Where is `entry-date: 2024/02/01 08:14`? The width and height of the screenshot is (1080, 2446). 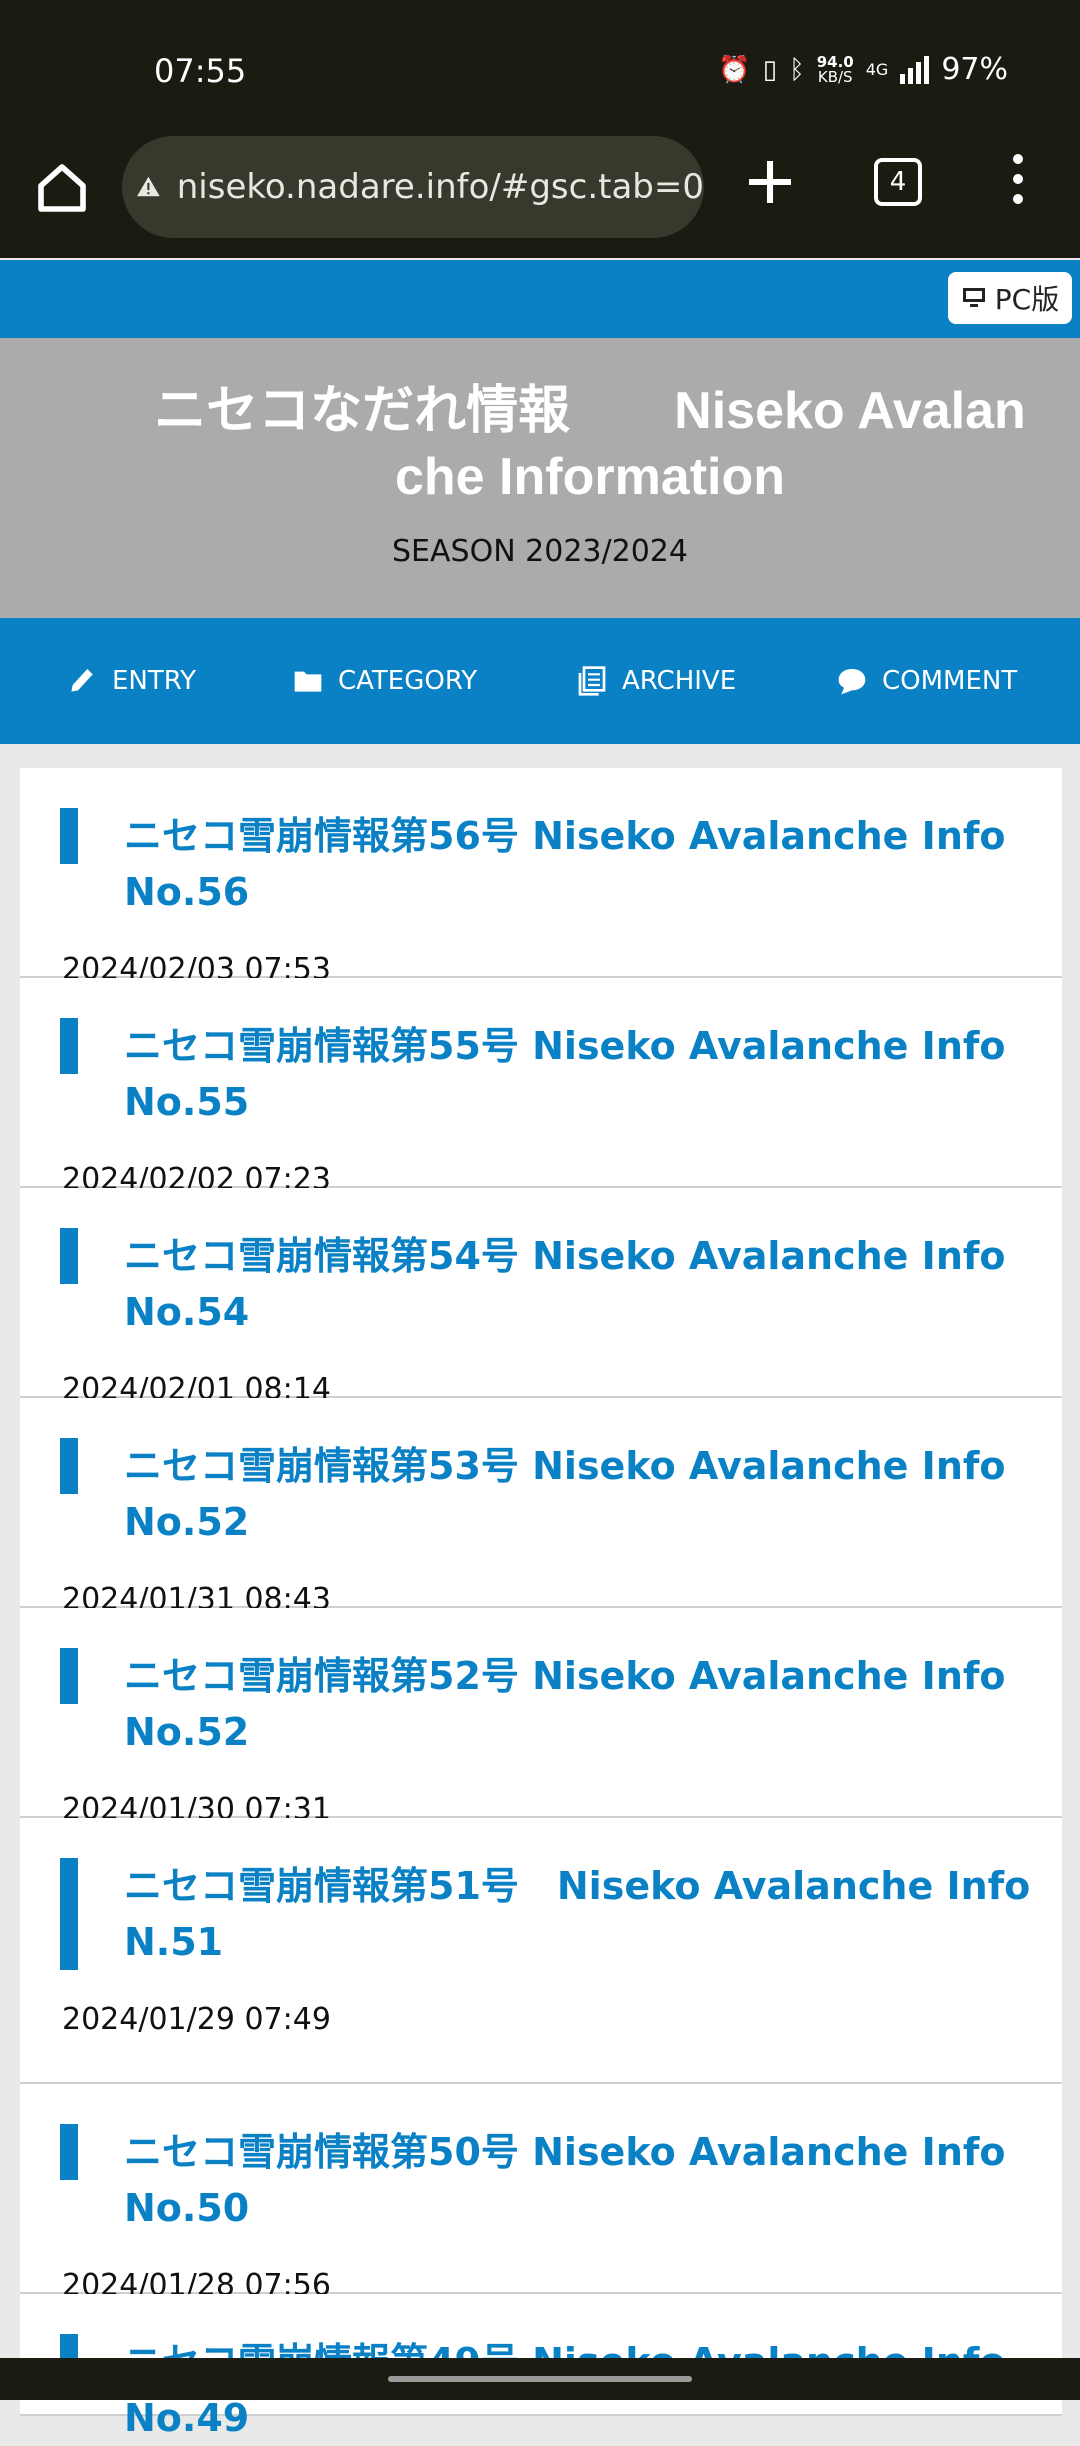 entry-date: 2024/02/01 08:14 is located at coordinates (196, 1389).